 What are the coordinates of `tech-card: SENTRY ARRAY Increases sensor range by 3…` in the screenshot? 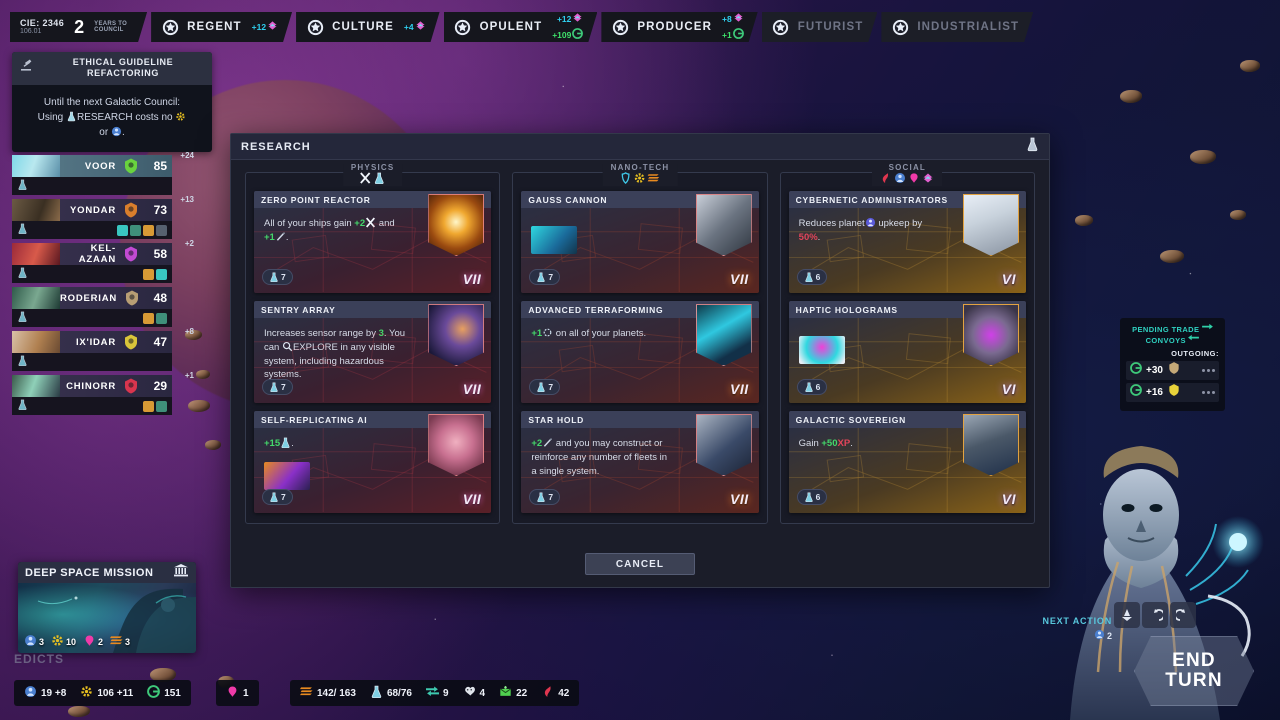 It's located at (373, 352).